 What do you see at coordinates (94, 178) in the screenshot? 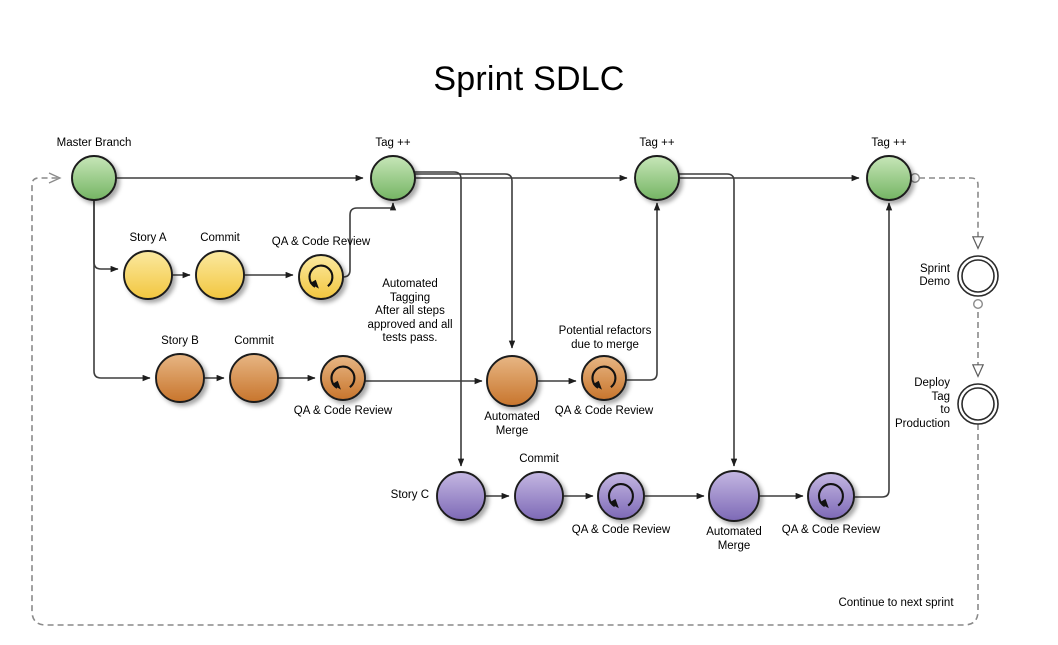
I see `node-master` at bounding box center [94, 178].